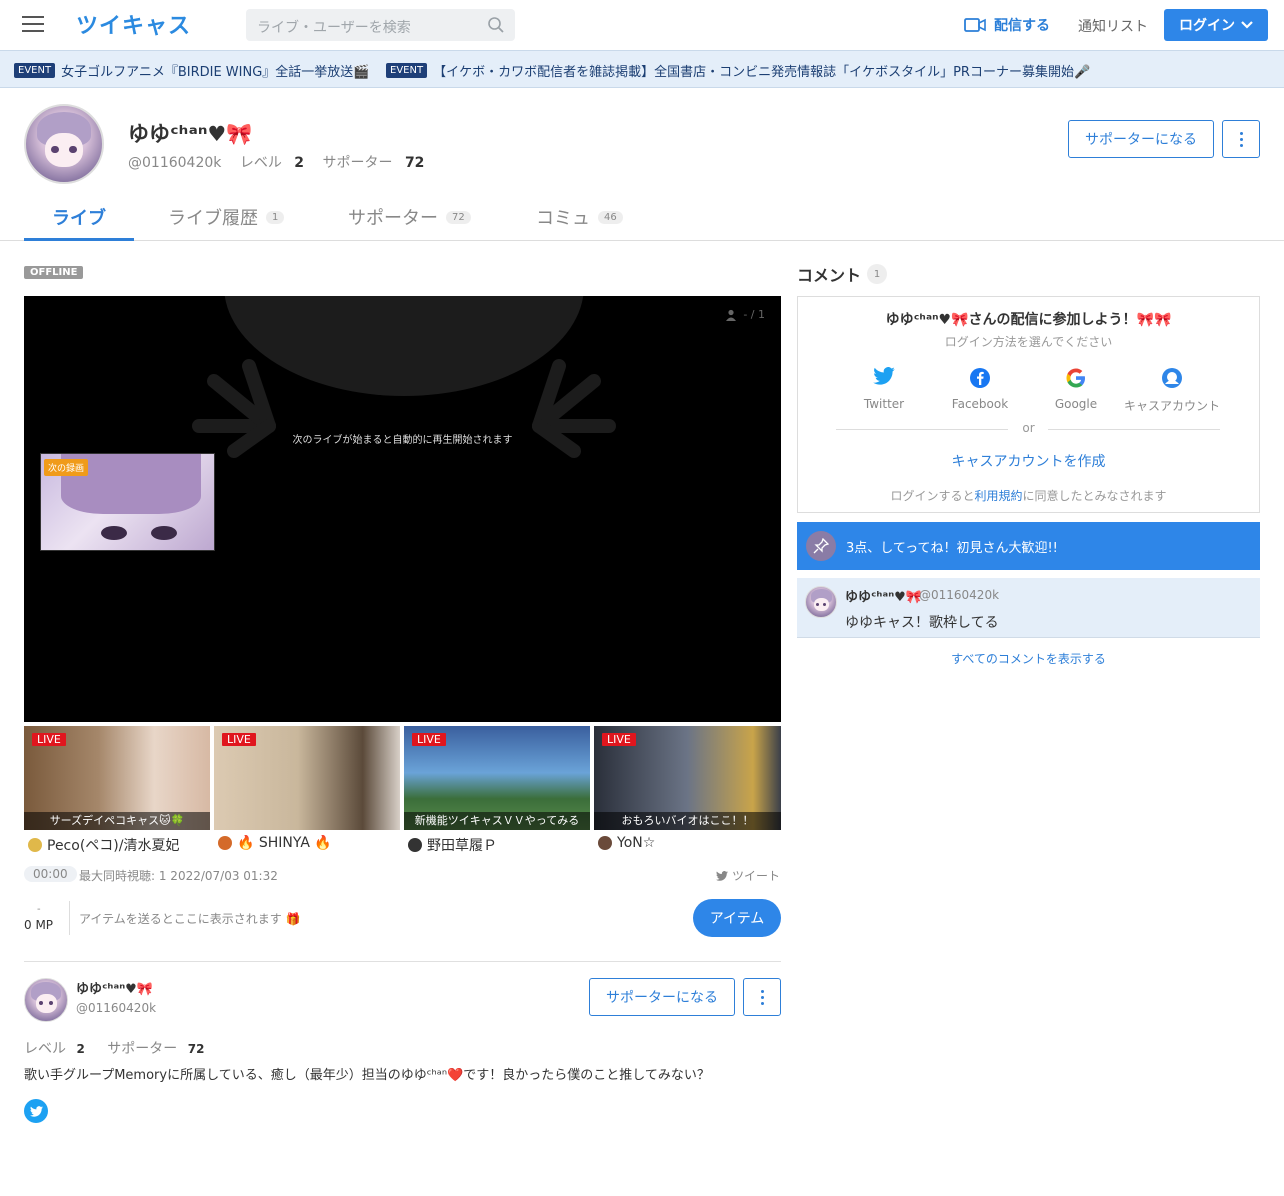 This screenshot has width=1284, height=1196. Describe the element at coordinates (33, 25) in the screenshot. I see `menu-icon` at that location.